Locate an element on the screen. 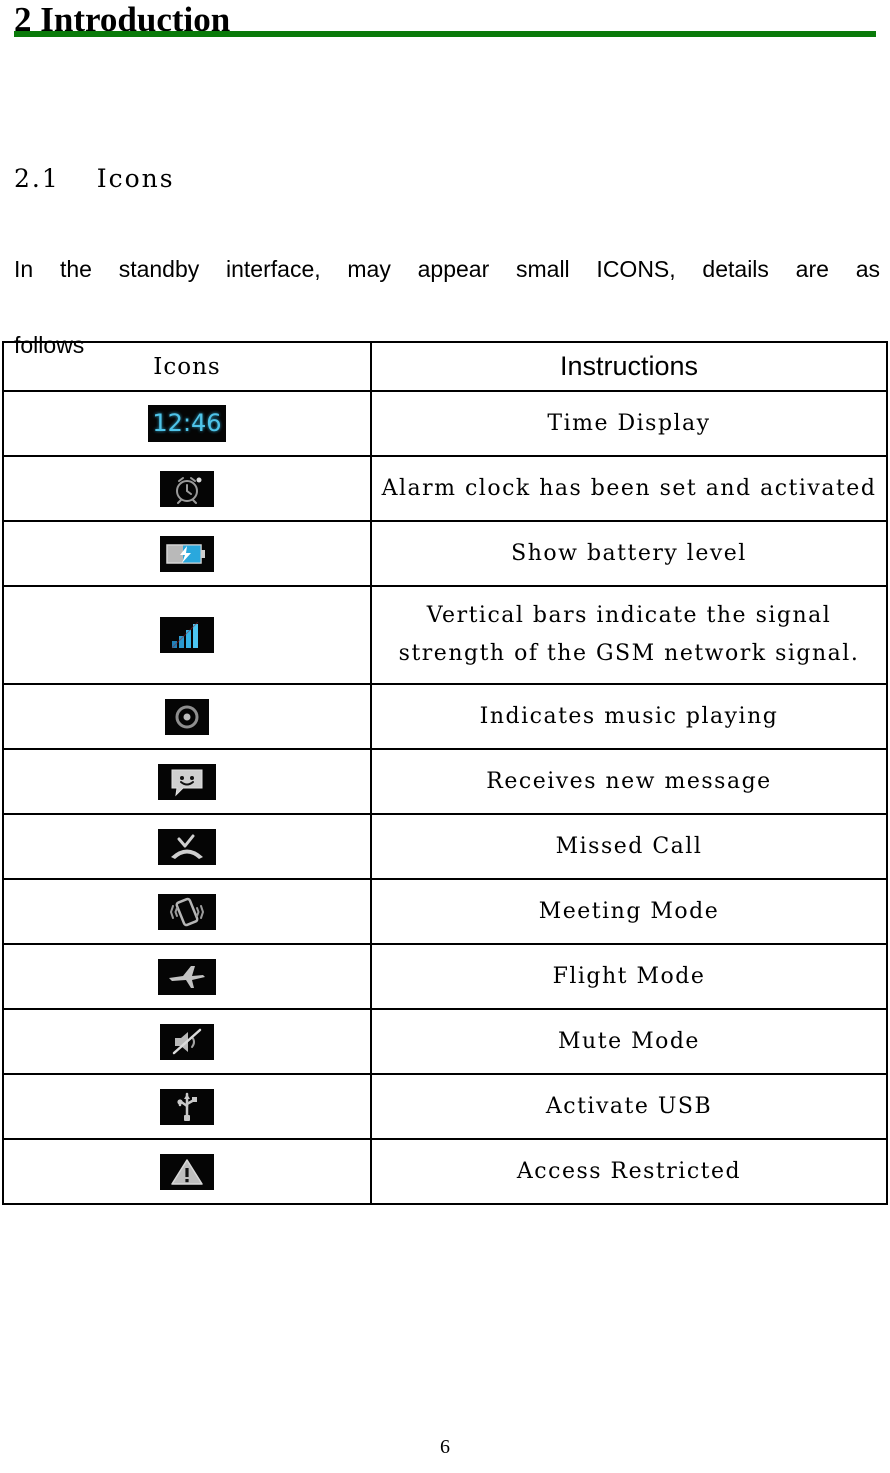  table-row: Flight Mode is located at coordinates (445, 976).